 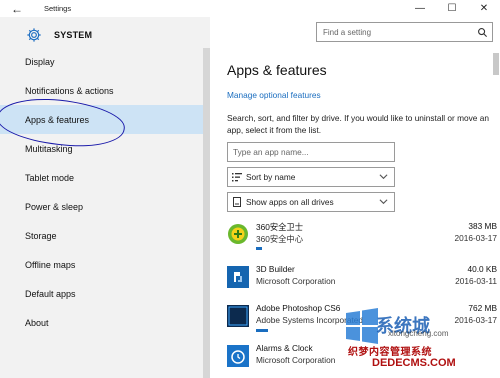 I want to click on drive-filter-dropdown: Show apps on all drives, so click(x=311, y=202).